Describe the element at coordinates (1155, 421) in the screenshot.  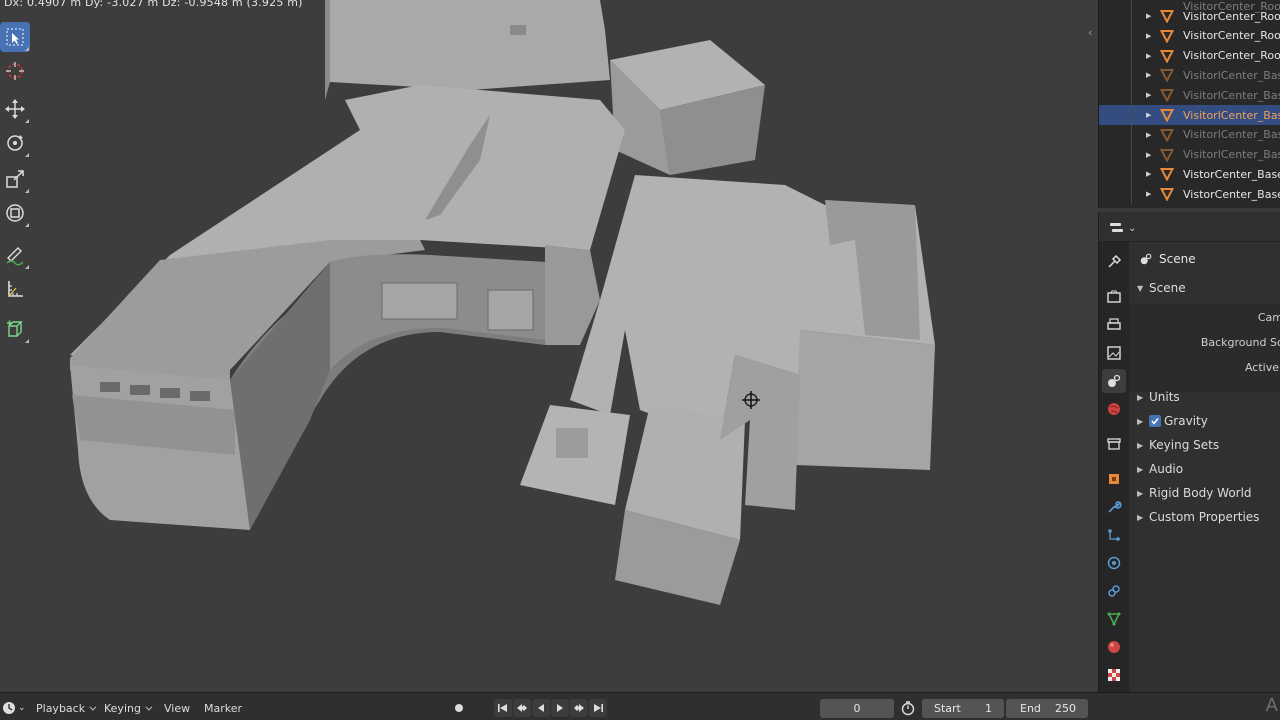
I see `gravity-checkbox` at that location.